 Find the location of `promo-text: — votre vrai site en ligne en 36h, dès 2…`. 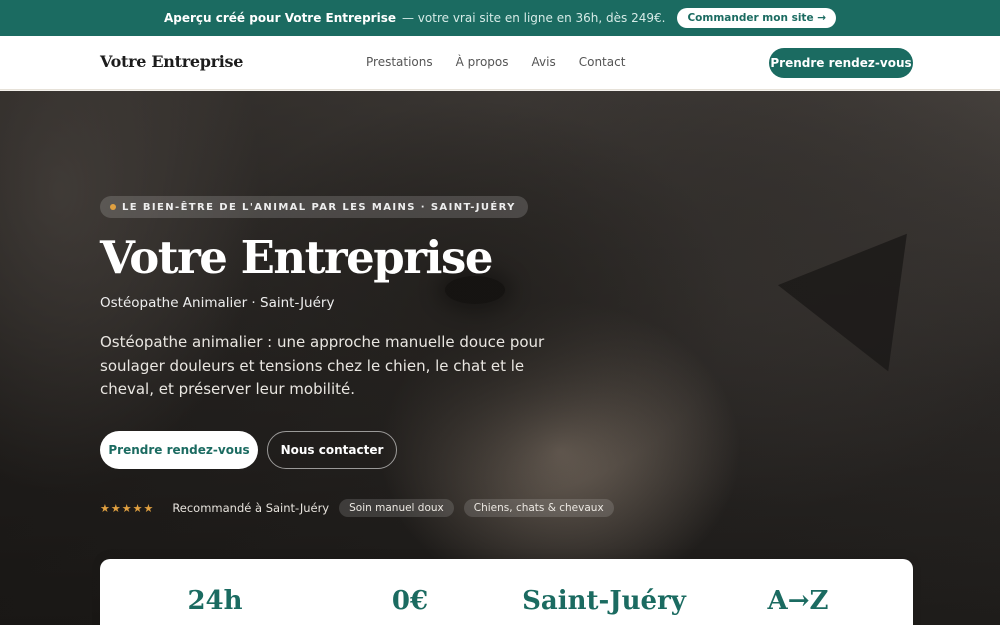

promo-text: — votre vrai site en ligne en 36h, dès 2… is located at coordinates (533, 18).